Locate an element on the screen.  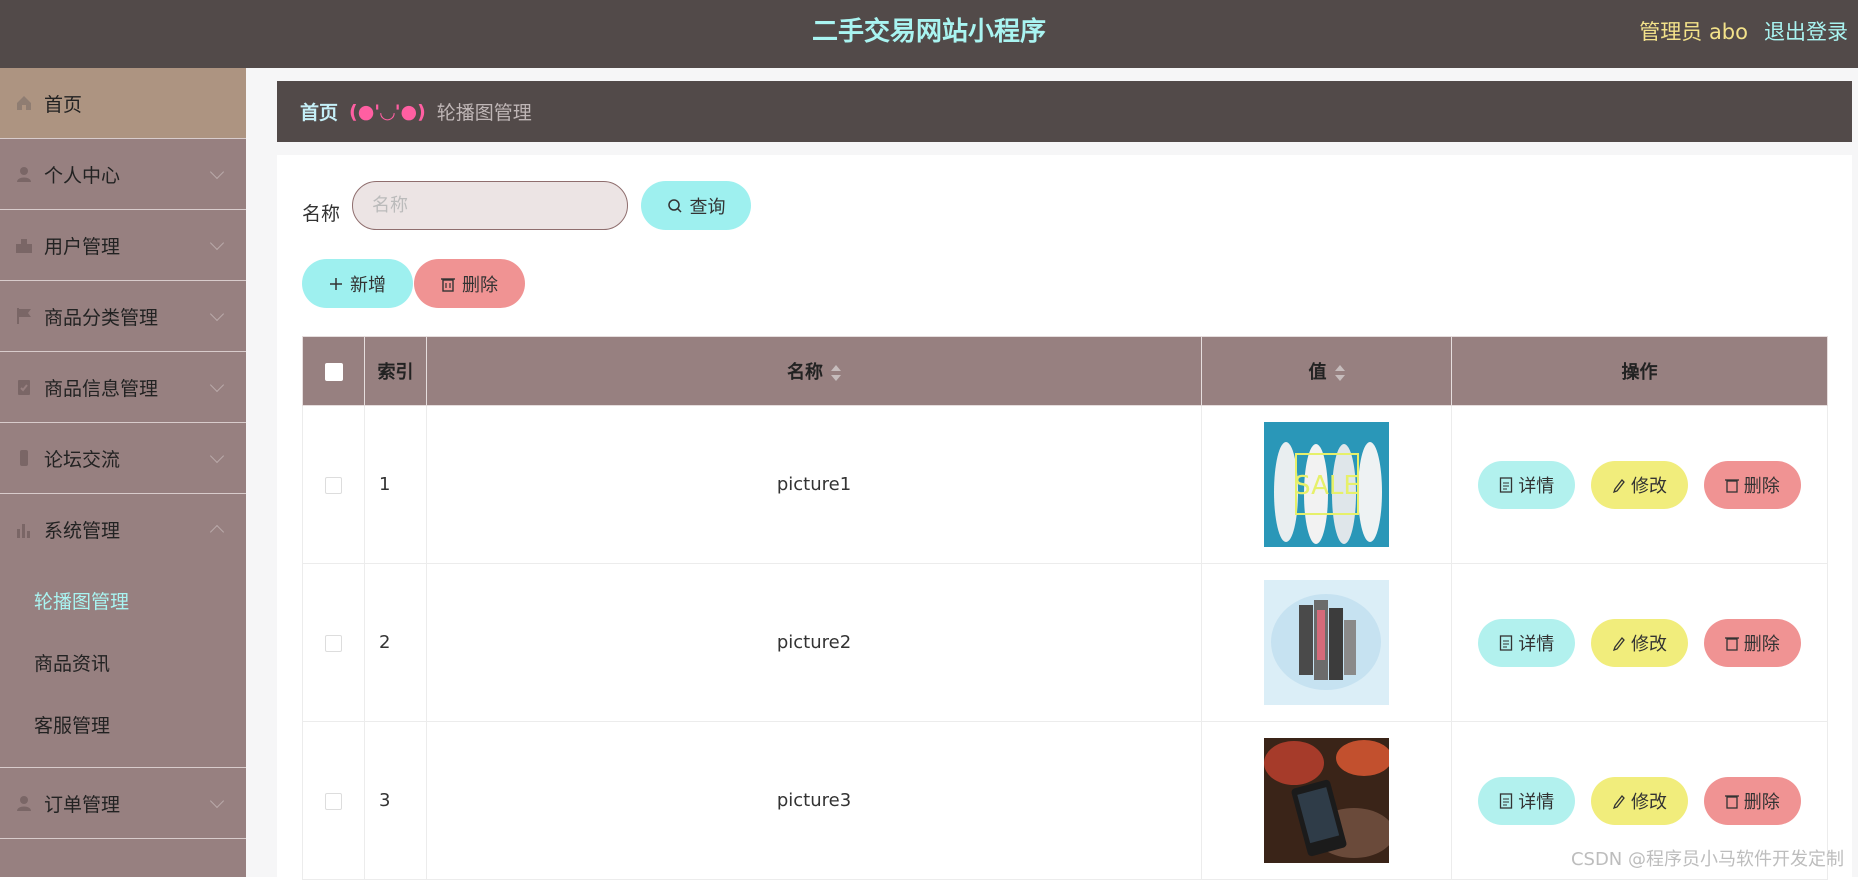
sale-banner-image: SALE is located at coordinates (1326, 484).